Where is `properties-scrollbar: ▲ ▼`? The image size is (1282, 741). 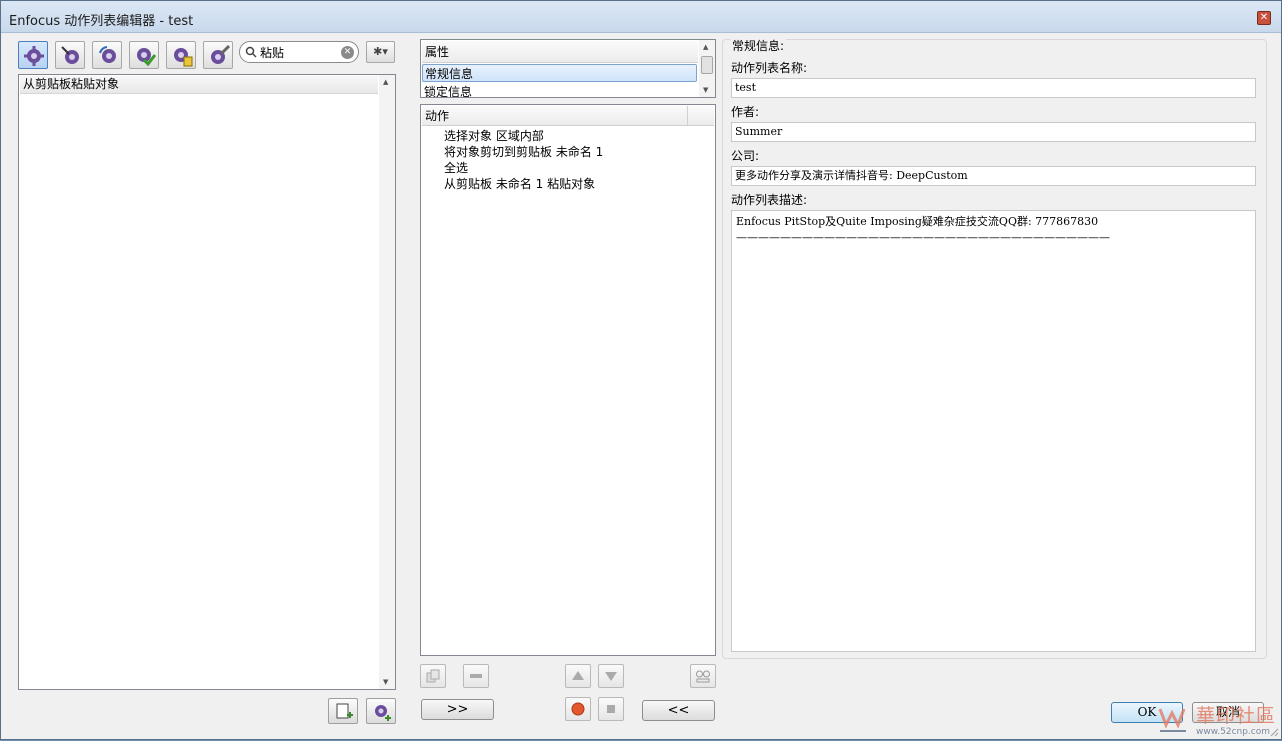
properties-scrollbar: ▲ ▼ is located at coordinates (707, 68).